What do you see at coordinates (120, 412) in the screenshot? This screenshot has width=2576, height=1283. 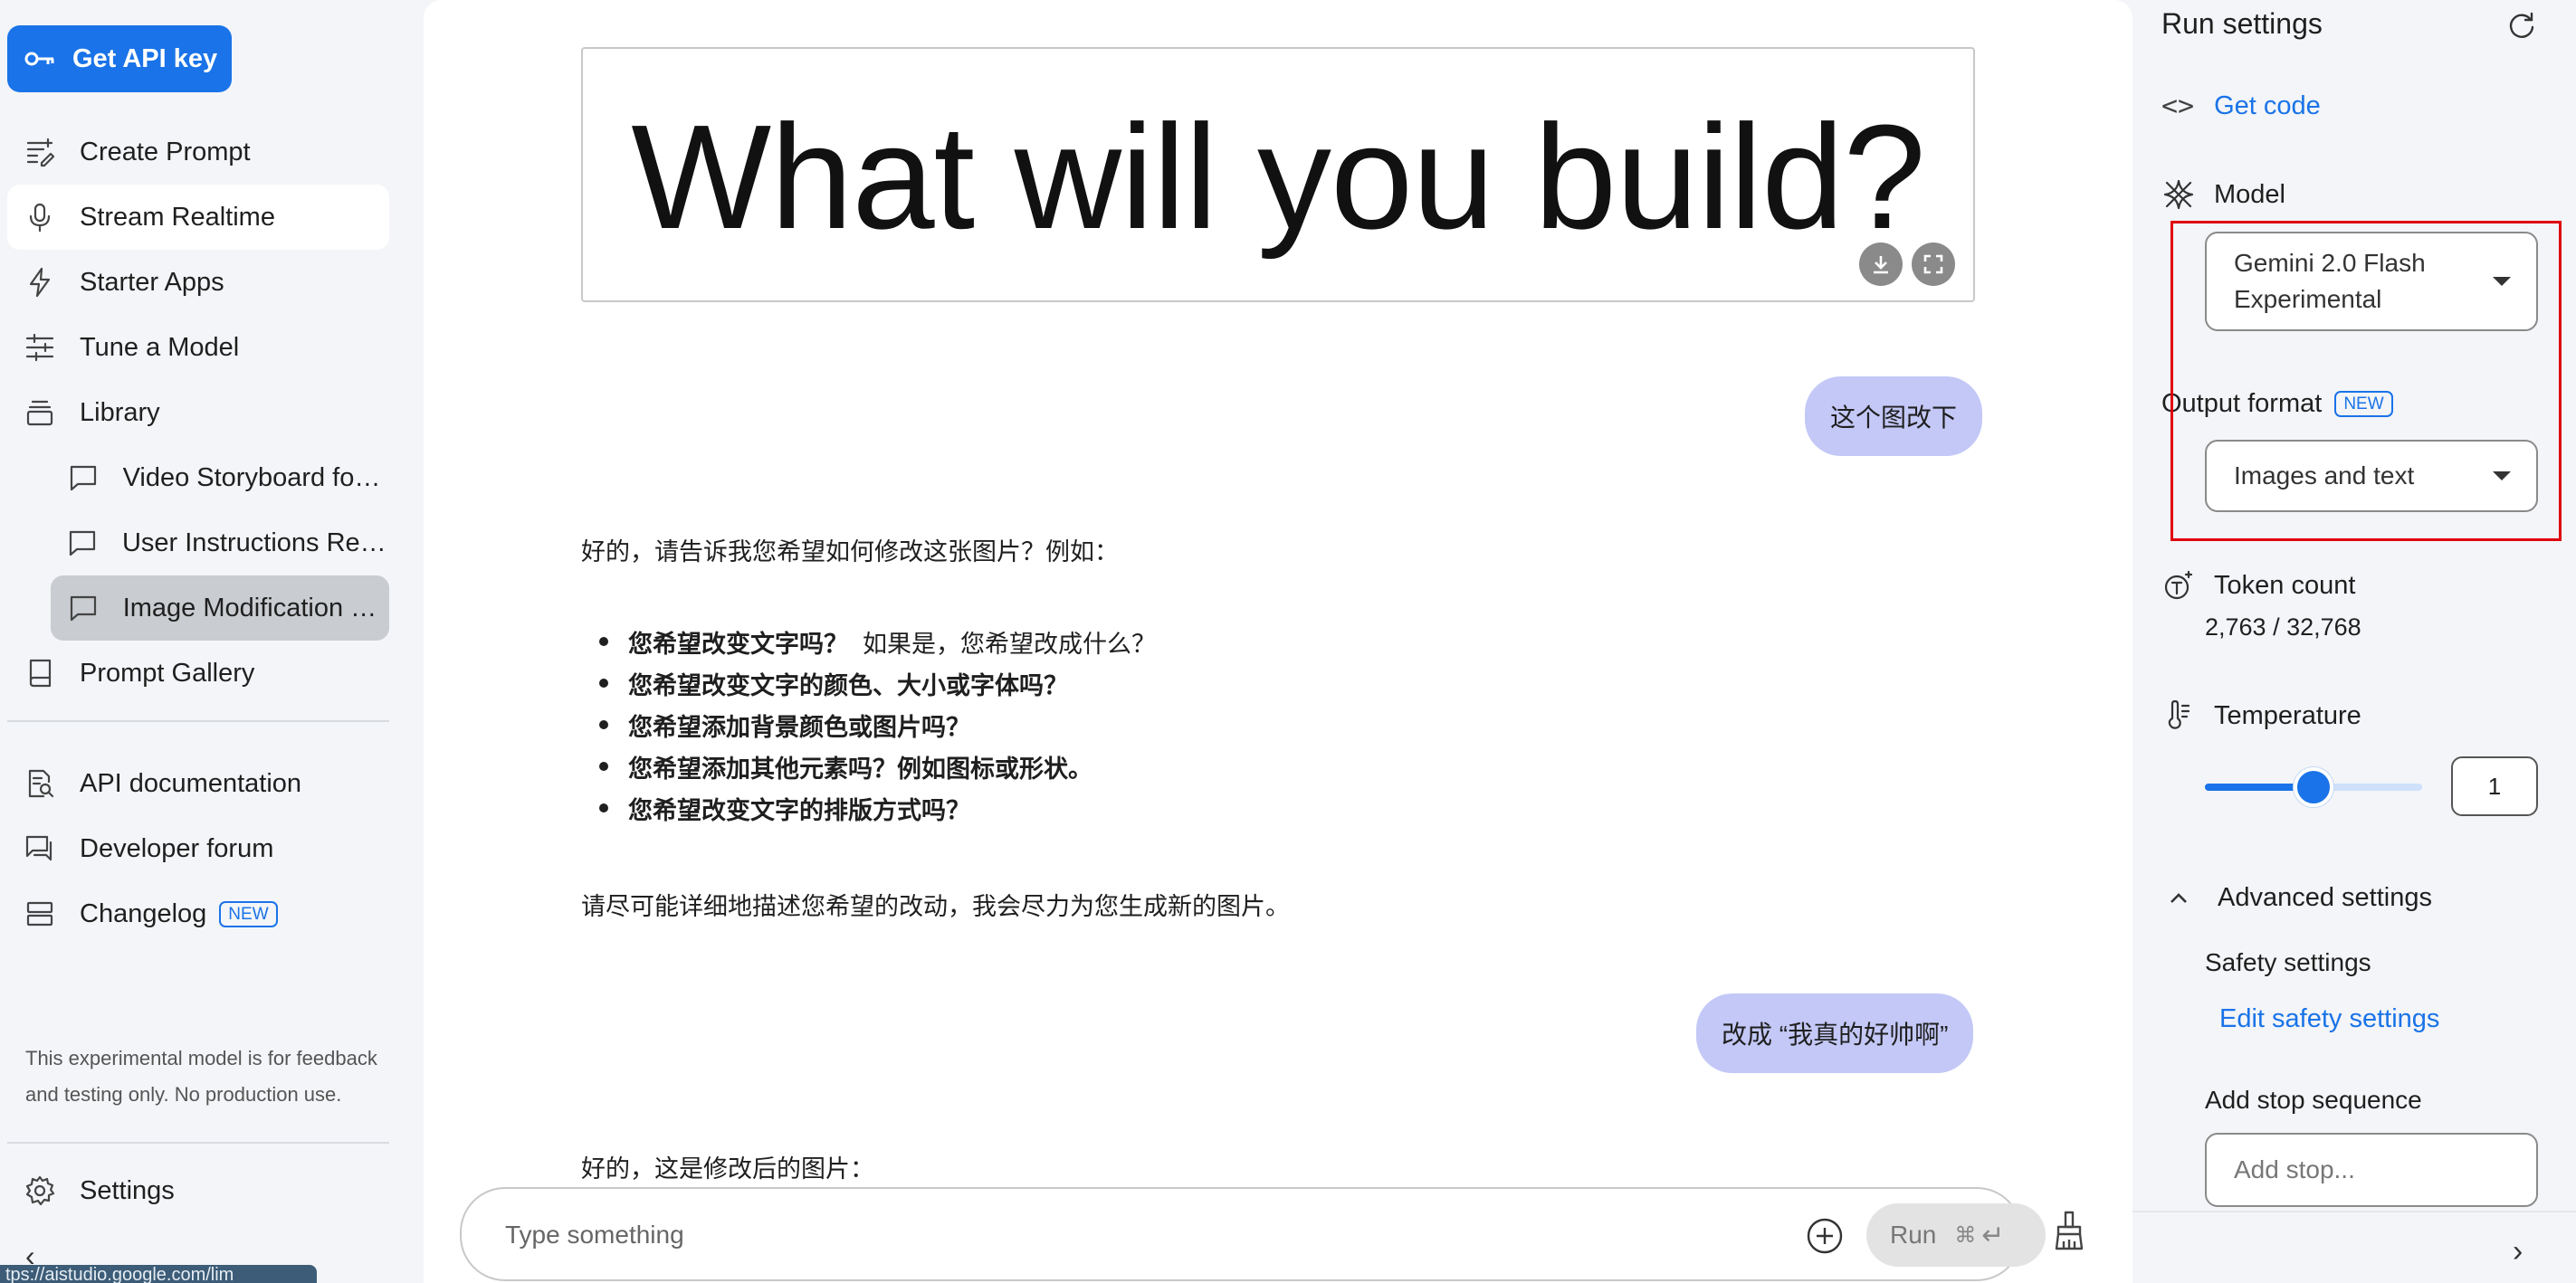 I see `nav-library-label: Library` at bounding box center [120, 412].